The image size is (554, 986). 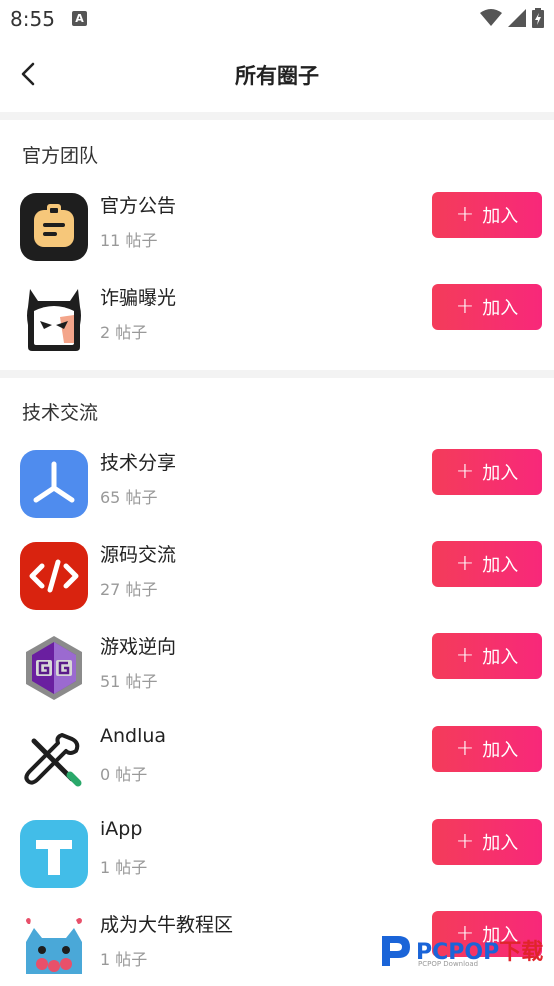 What do you see at coordinates (138, 647) in the screenshot?
I see `circle-name: 游戏逆向` at bounding box center [138, 647].